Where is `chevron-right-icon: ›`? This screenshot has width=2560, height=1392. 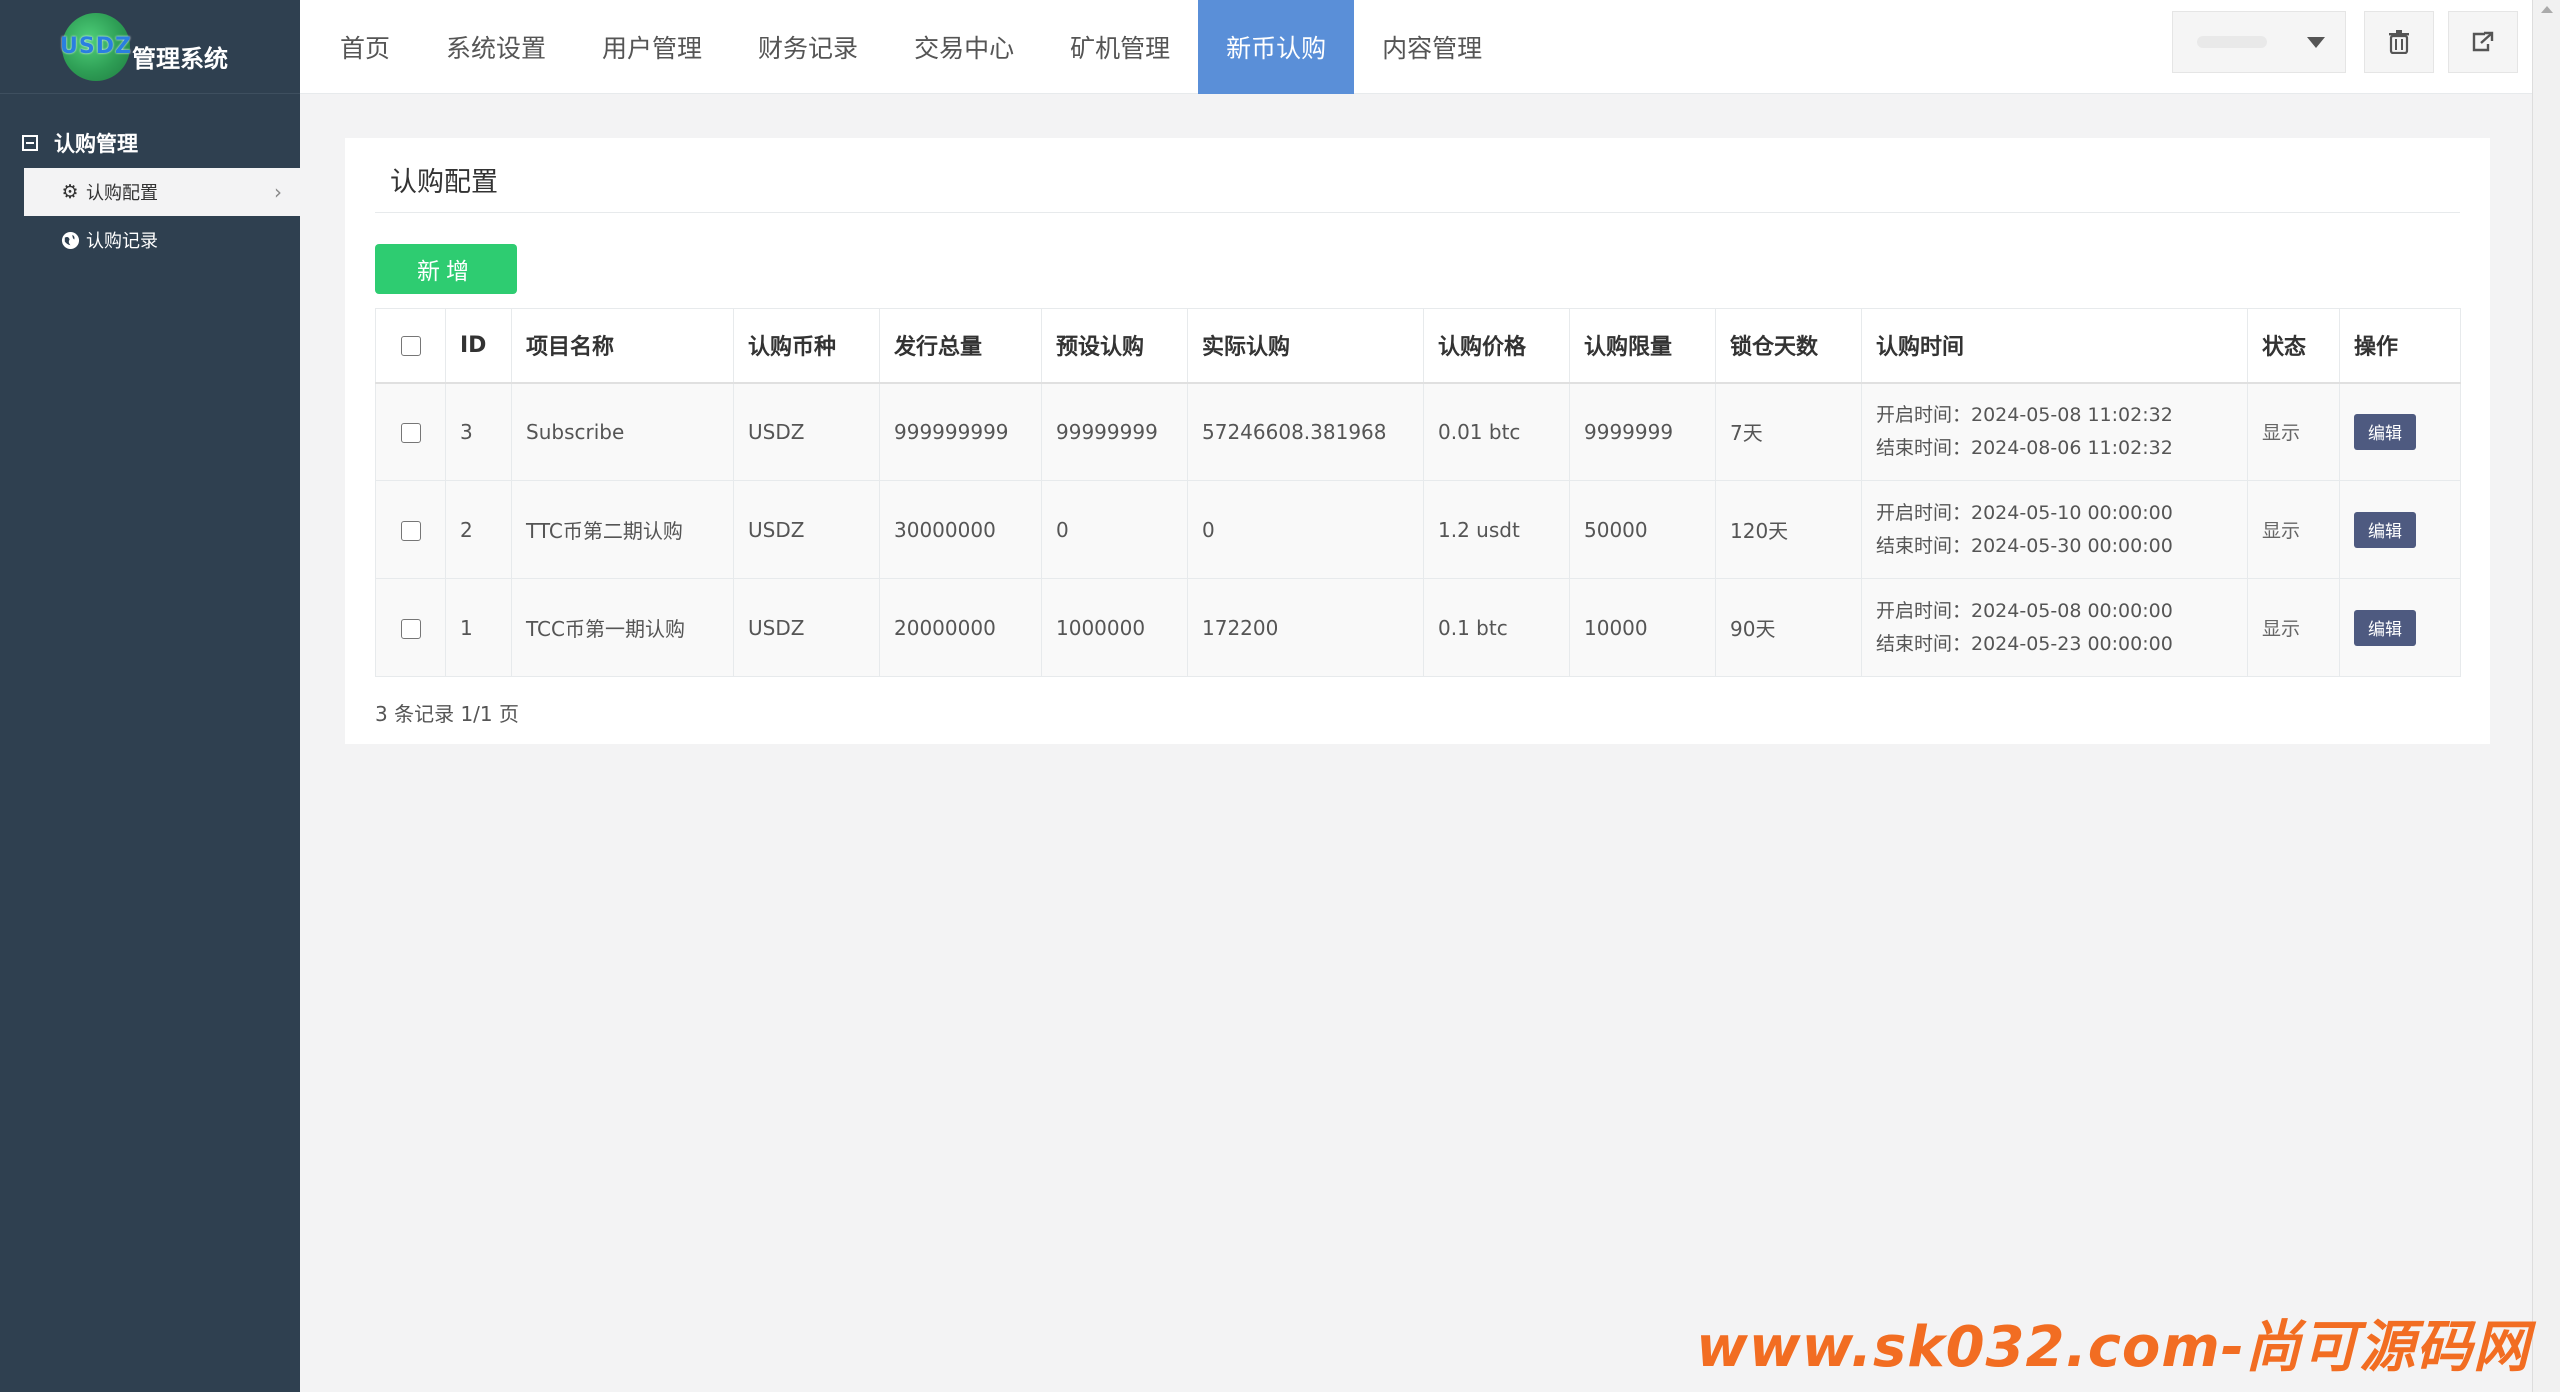
chevron-right-icon: › is located at coordinates (278, 192).